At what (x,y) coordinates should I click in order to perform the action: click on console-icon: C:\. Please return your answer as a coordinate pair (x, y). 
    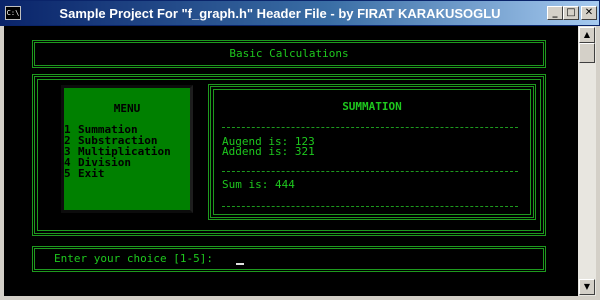
    Looking at the image, I should click on (13, 13).